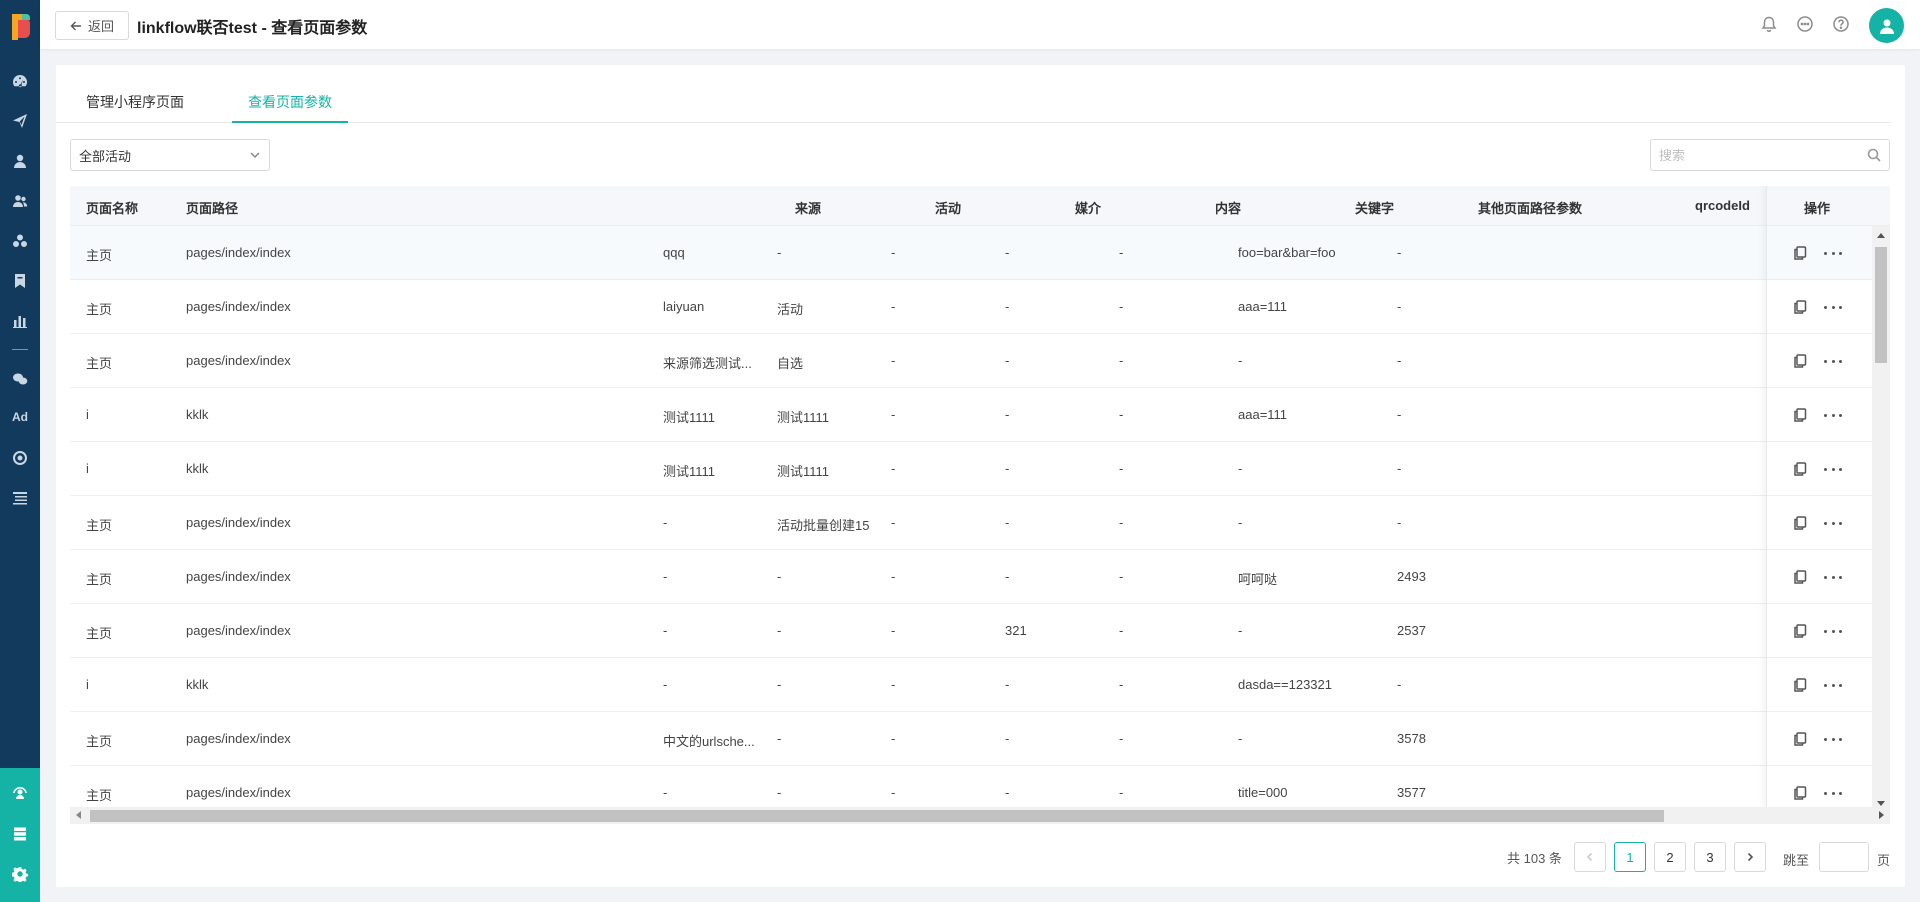  Describe the element at coordinates (1088, 208) in the screenshot. I see `col-medium: 媒介` at that location.